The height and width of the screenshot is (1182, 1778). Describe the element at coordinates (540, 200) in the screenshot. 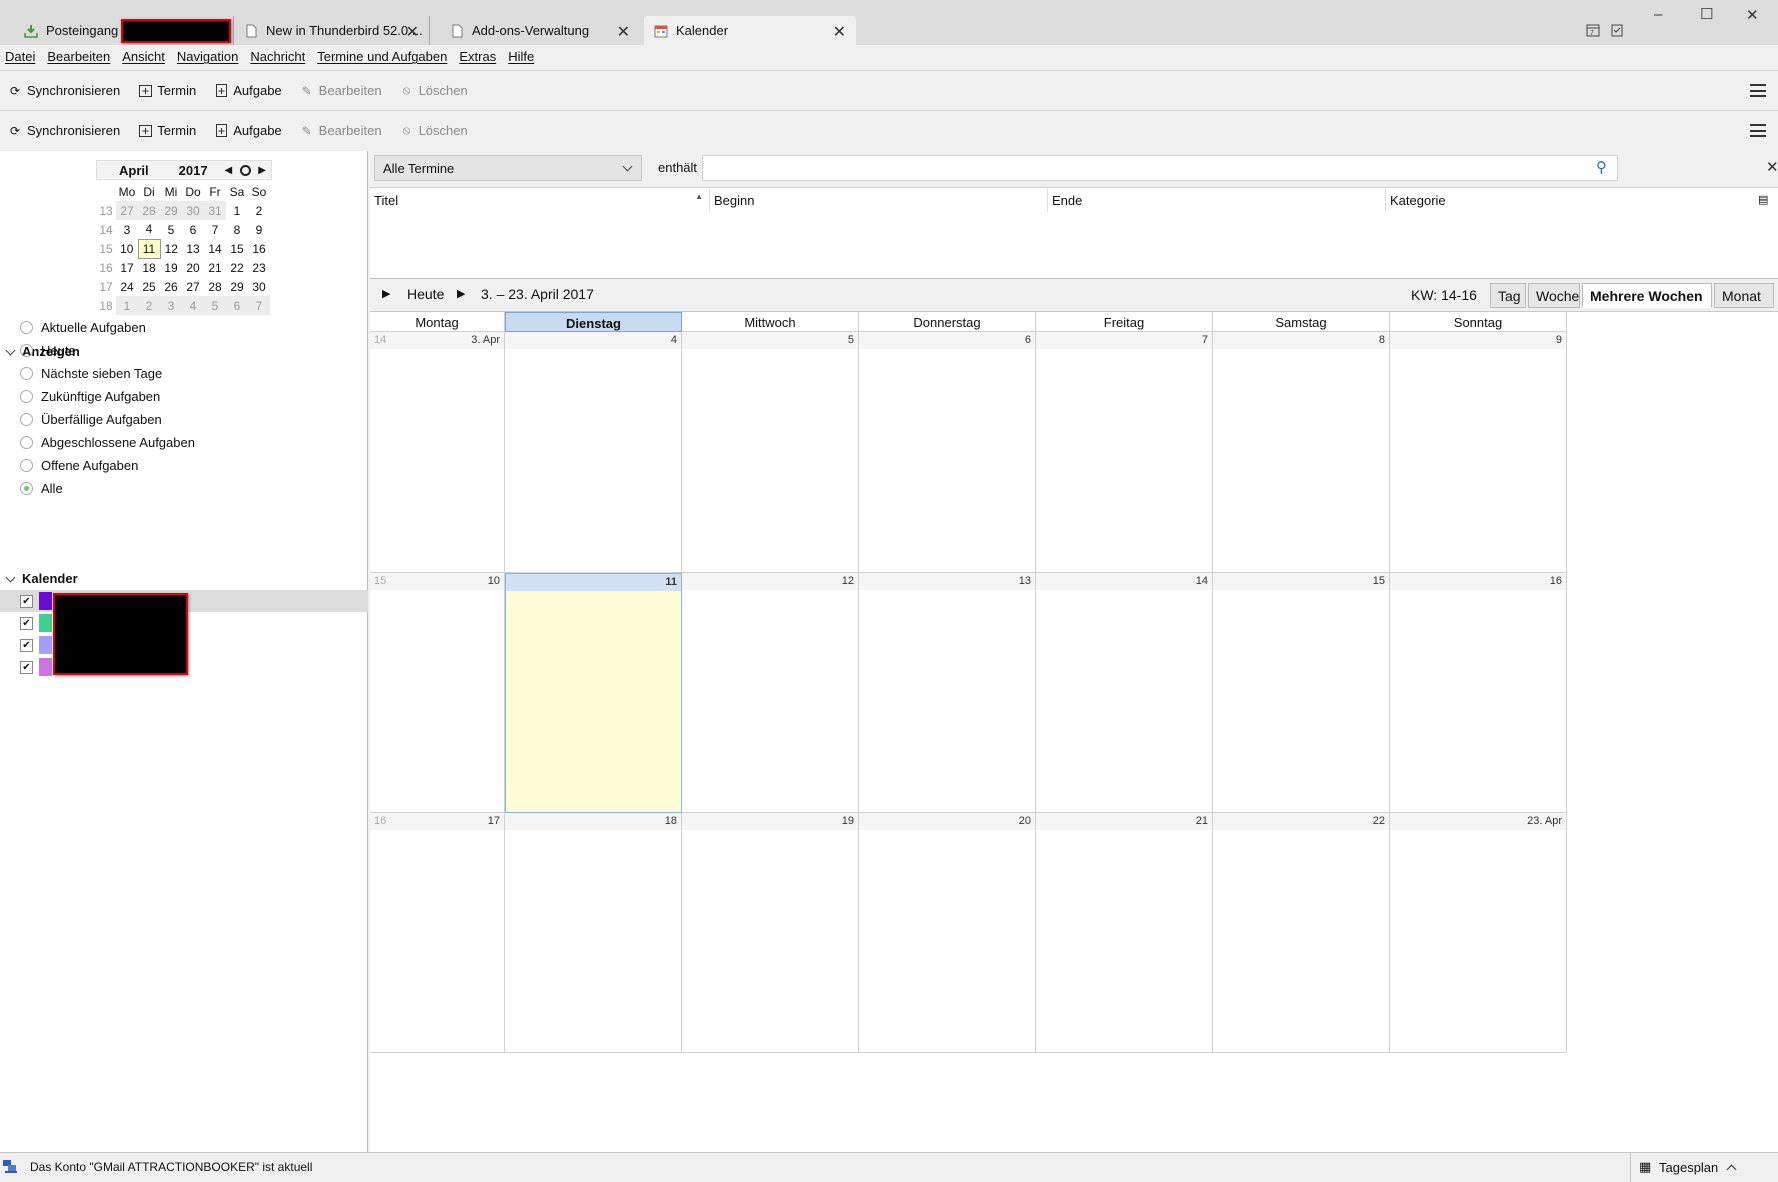

I see `column-header-title: Titel ▲` at that location.